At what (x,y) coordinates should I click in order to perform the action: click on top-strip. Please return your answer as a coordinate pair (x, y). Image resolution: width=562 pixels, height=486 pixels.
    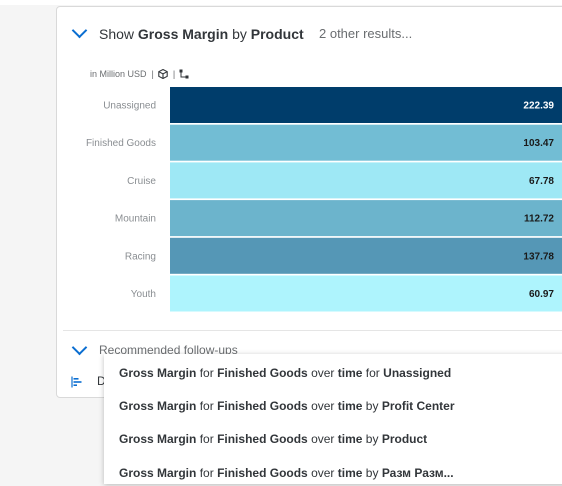
    Looking at the image, I should click on (281, 2).